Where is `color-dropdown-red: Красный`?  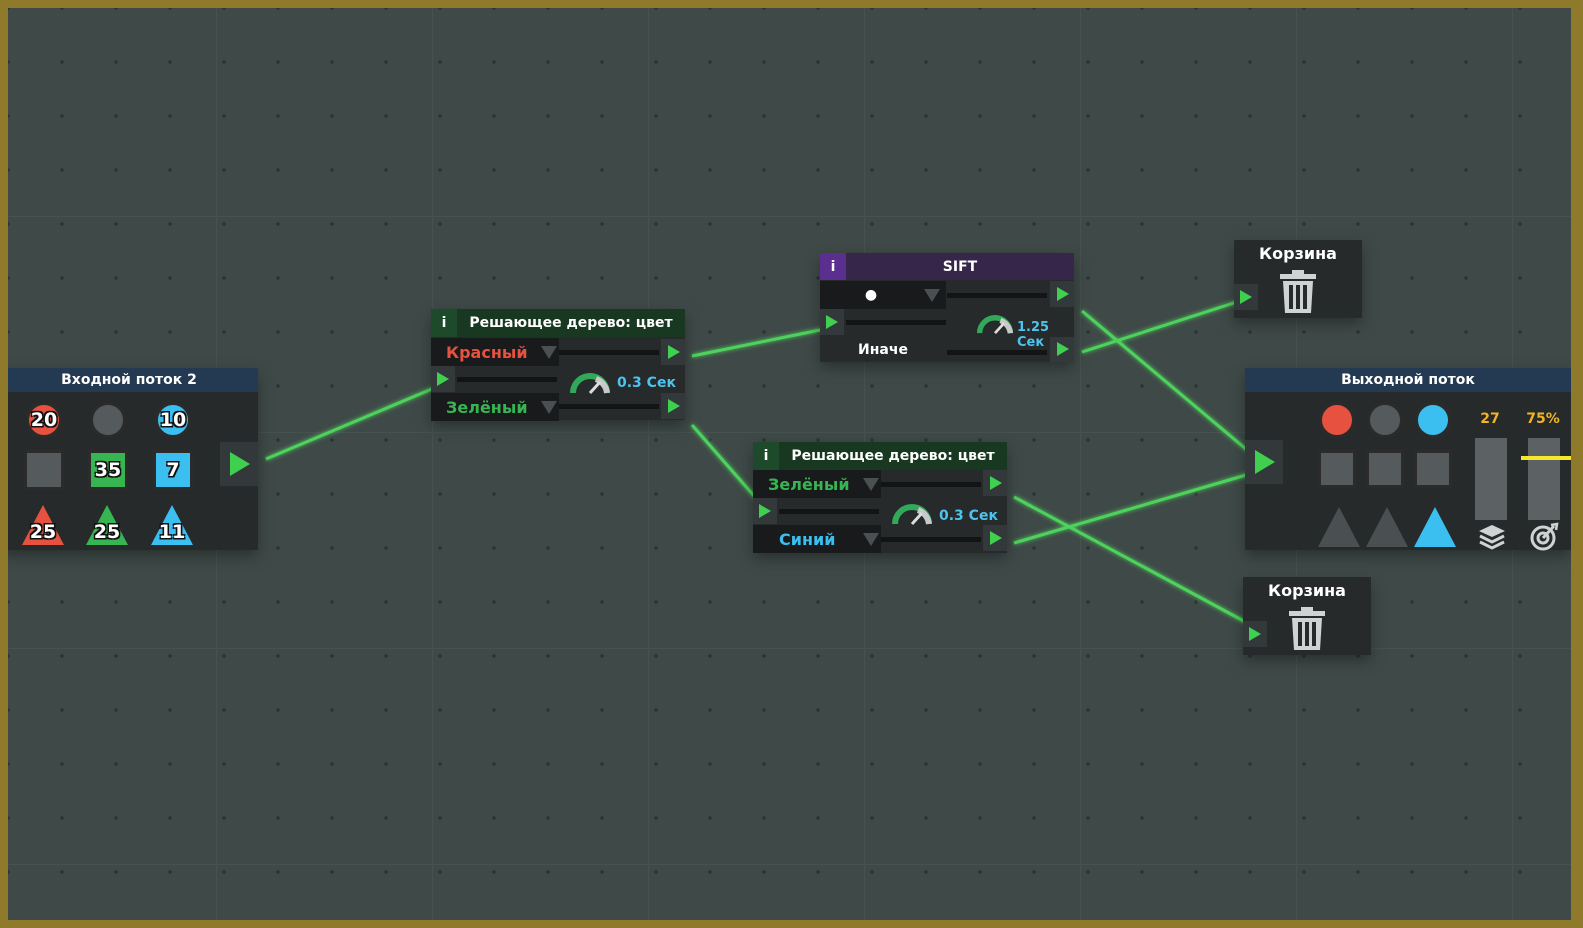
color-dropdown-red: Красный is located at coordinates (495, 352).